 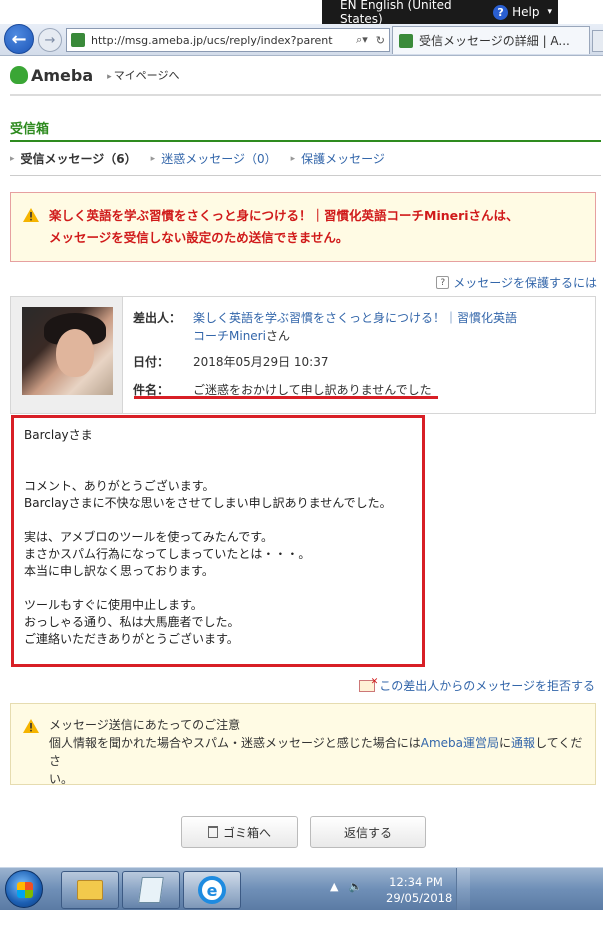 I want to click on block-sender-label: この差出人からのメッセージを拒否する, so click(x=487, y=686).